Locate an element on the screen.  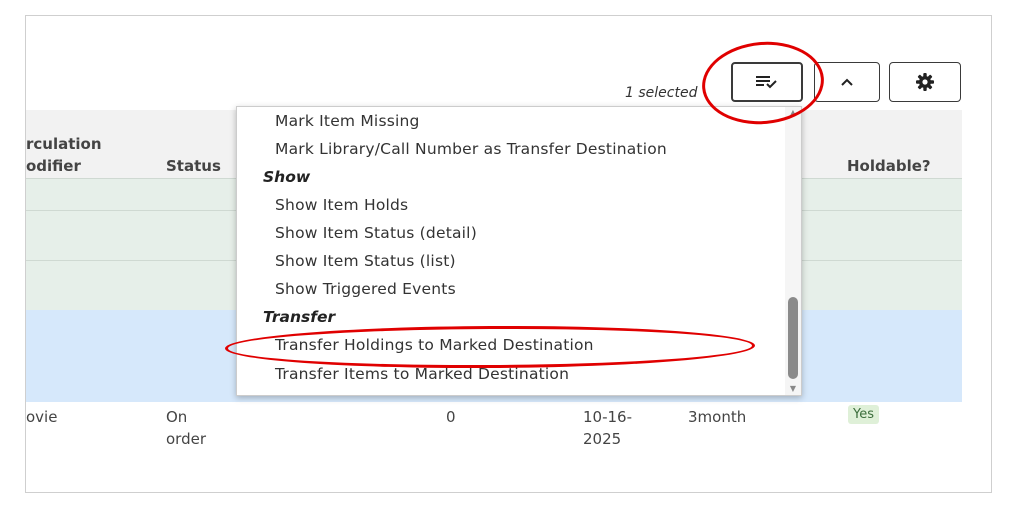
gear-icon is located at coordinates (925, 82).